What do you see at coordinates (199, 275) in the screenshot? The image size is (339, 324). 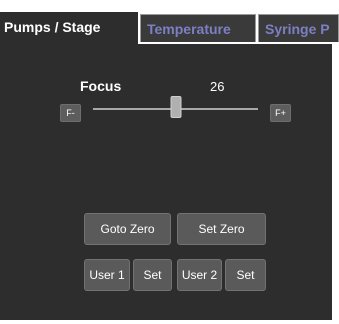 I see `user-2-button: User 2` at bounding box center [199, 275].